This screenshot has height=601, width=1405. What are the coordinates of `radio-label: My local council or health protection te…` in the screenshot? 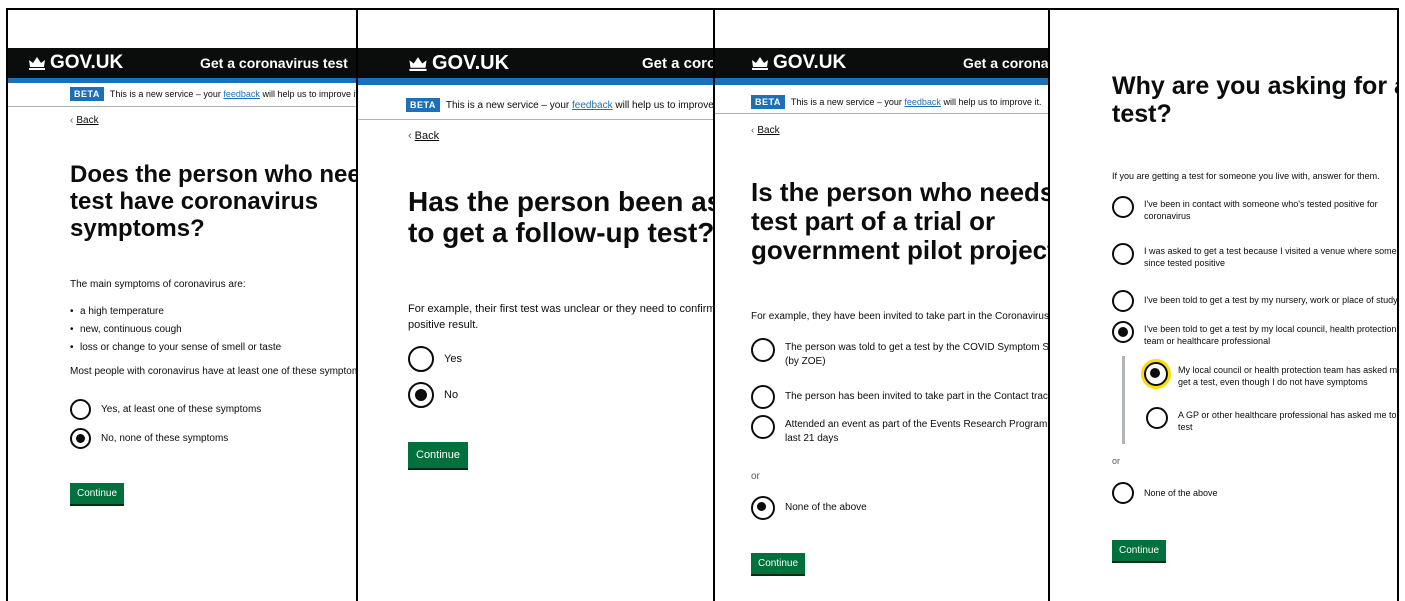 It's located at (1288, 376).